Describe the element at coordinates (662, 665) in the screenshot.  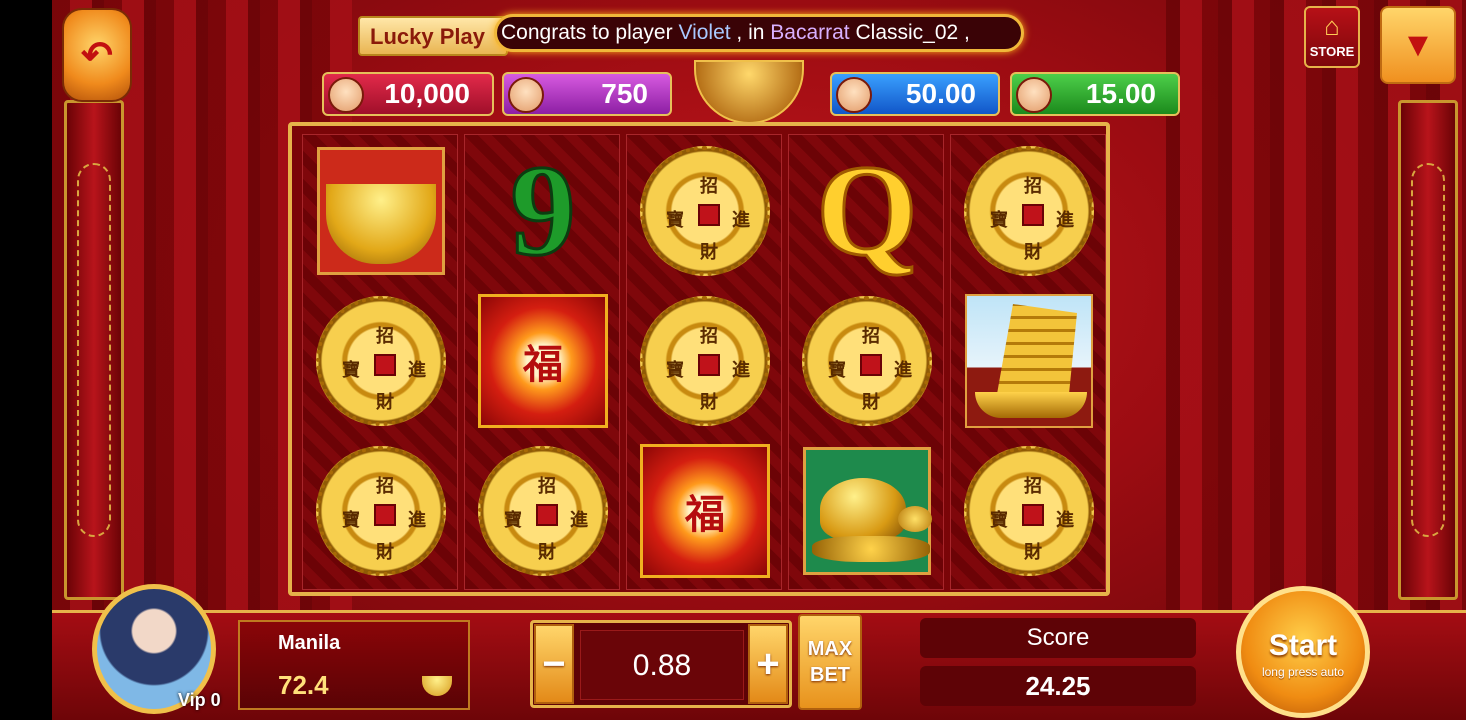
I see `bet-amount: 0.88` at that location.